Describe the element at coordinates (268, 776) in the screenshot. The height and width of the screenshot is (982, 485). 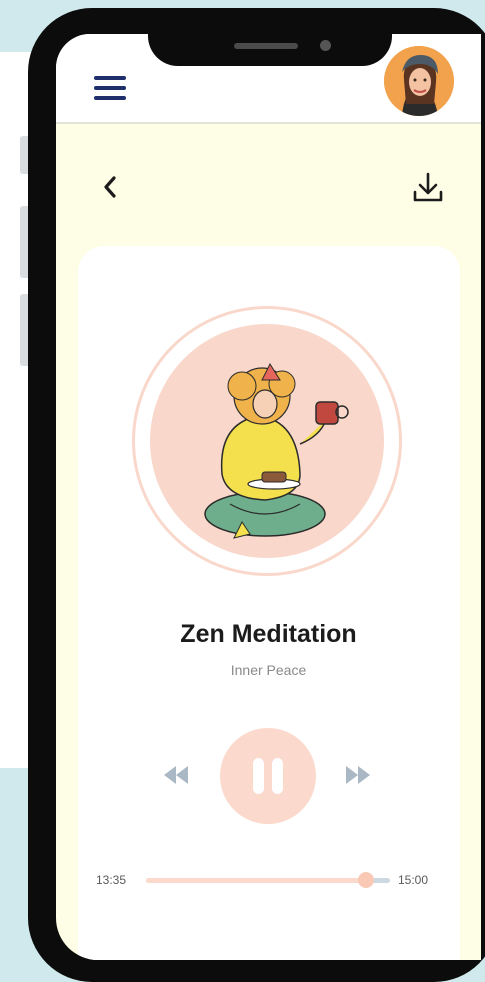
I see `pause-button` at that location.